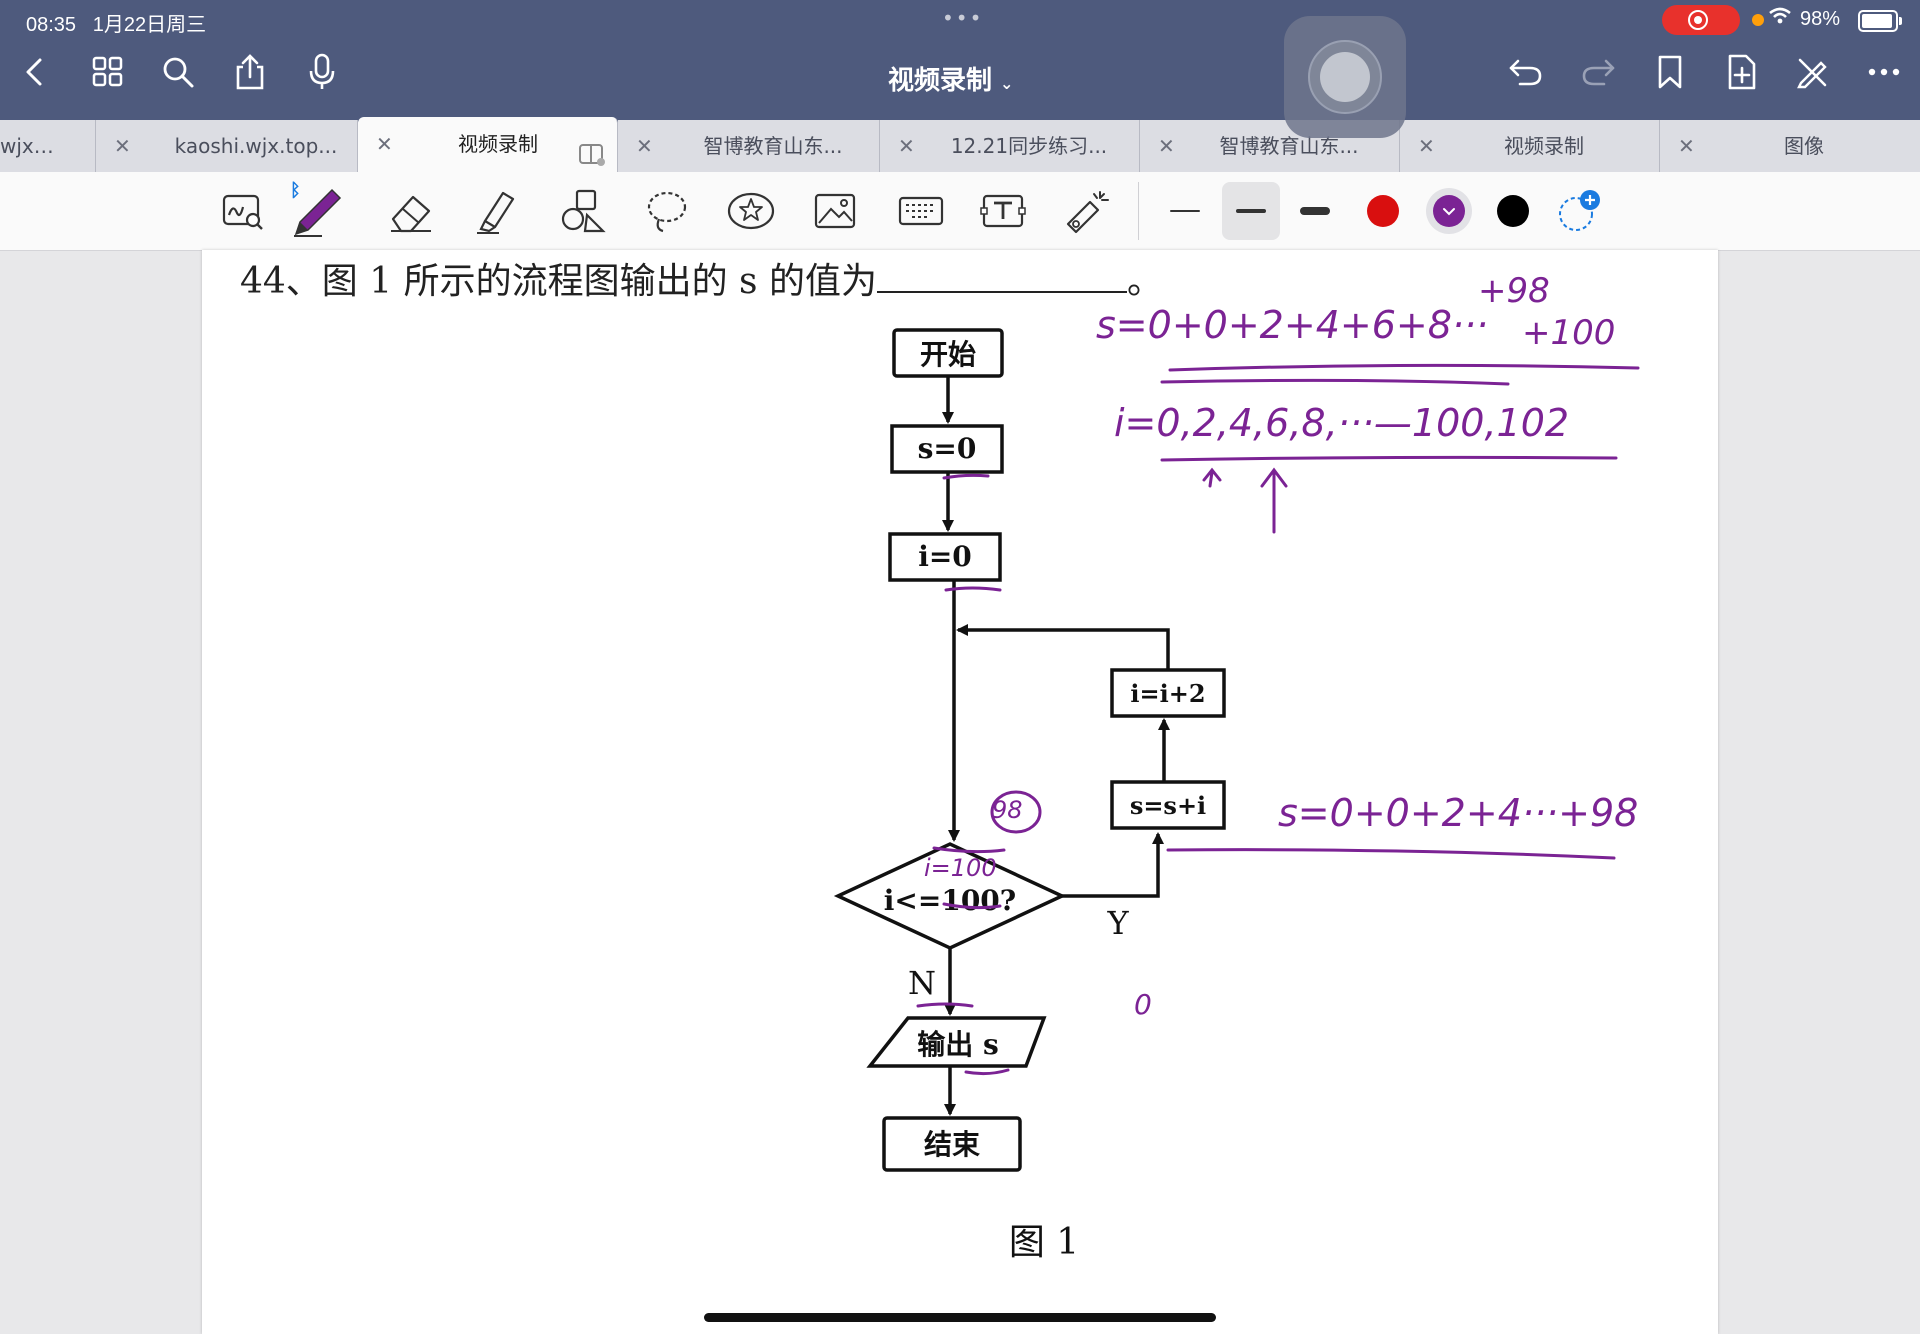 This screenshot has height=1334, width=1920. Describe the element at coordinates (1884, 72) in the screenshot. I see `more-icon` at that location.